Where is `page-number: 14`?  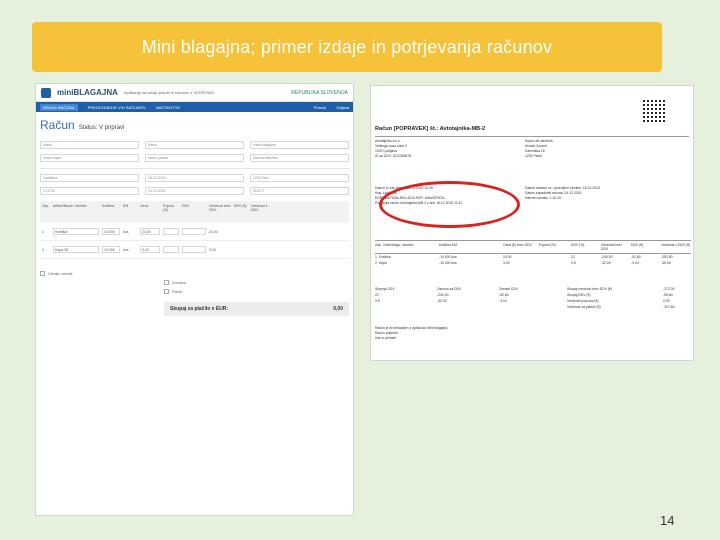 page-number: 14 is located at coordinates (667, 520).